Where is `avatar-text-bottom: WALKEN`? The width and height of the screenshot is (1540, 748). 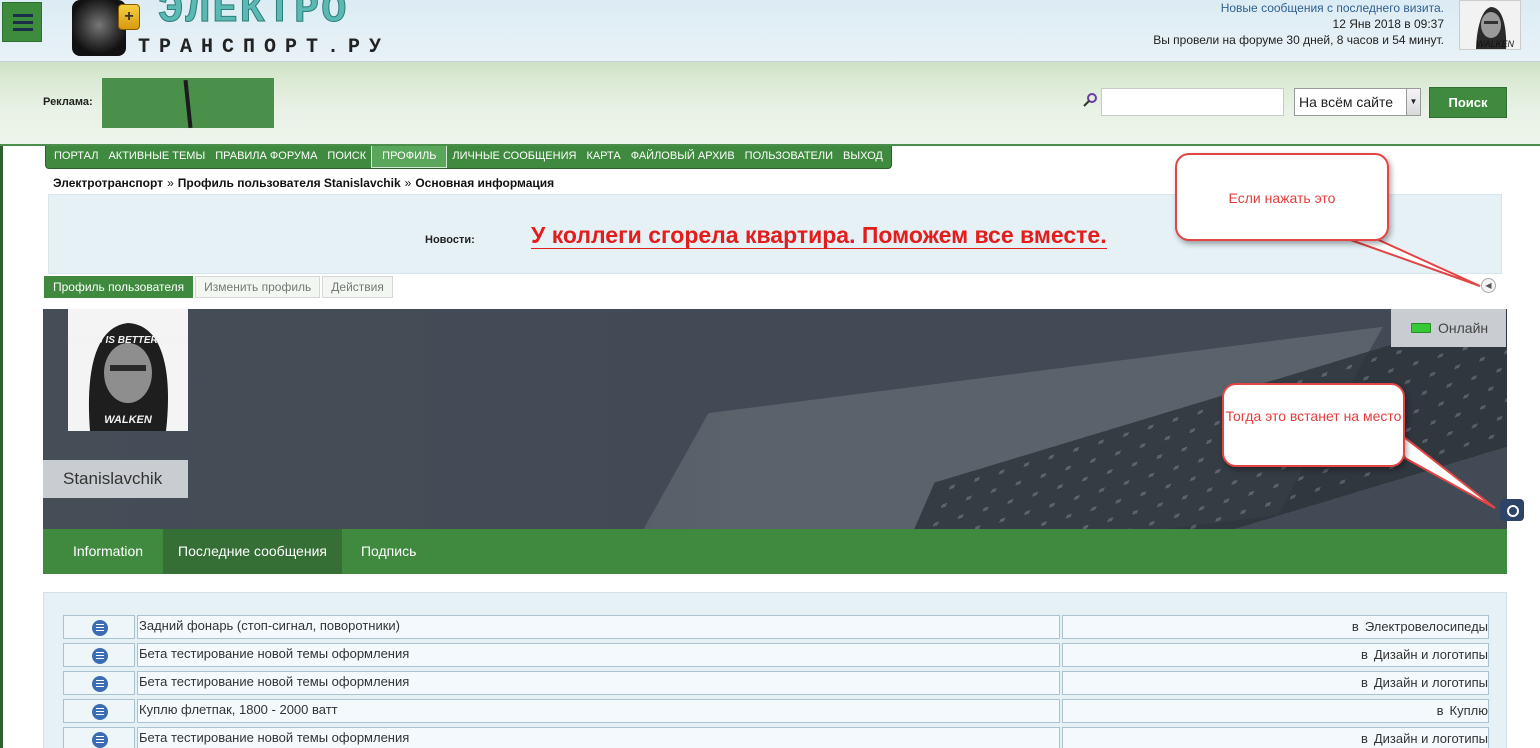
avatar-text-bottom: WALKEN is located at coordinates (128, 420).